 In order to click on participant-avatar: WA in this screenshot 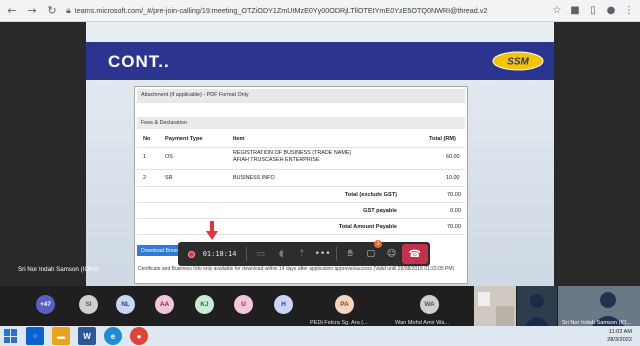, I will do `click(429, 304)`.